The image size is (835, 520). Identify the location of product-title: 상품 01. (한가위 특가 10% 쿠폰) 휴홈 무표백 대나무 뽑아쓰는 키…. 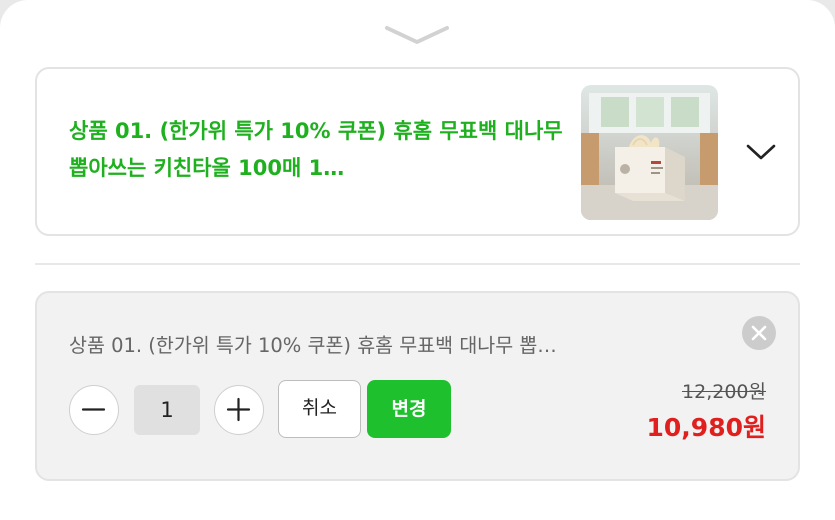
(316, 149).